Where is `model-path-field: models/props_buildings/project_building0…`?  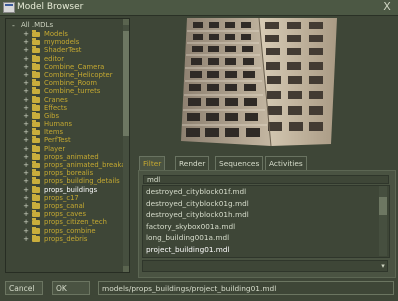
model-path-field: models/props_buildings/project_building0… is located at coordinates (246, 288).